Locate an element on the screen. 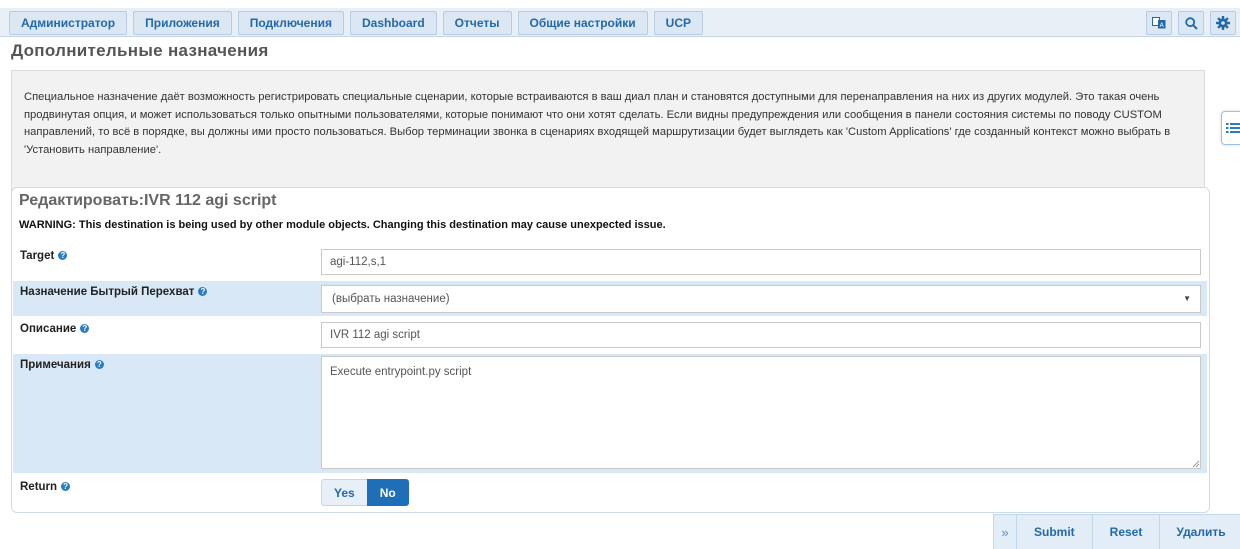  page-title: Дополнительные назначения is located at coordinates (140, 50).